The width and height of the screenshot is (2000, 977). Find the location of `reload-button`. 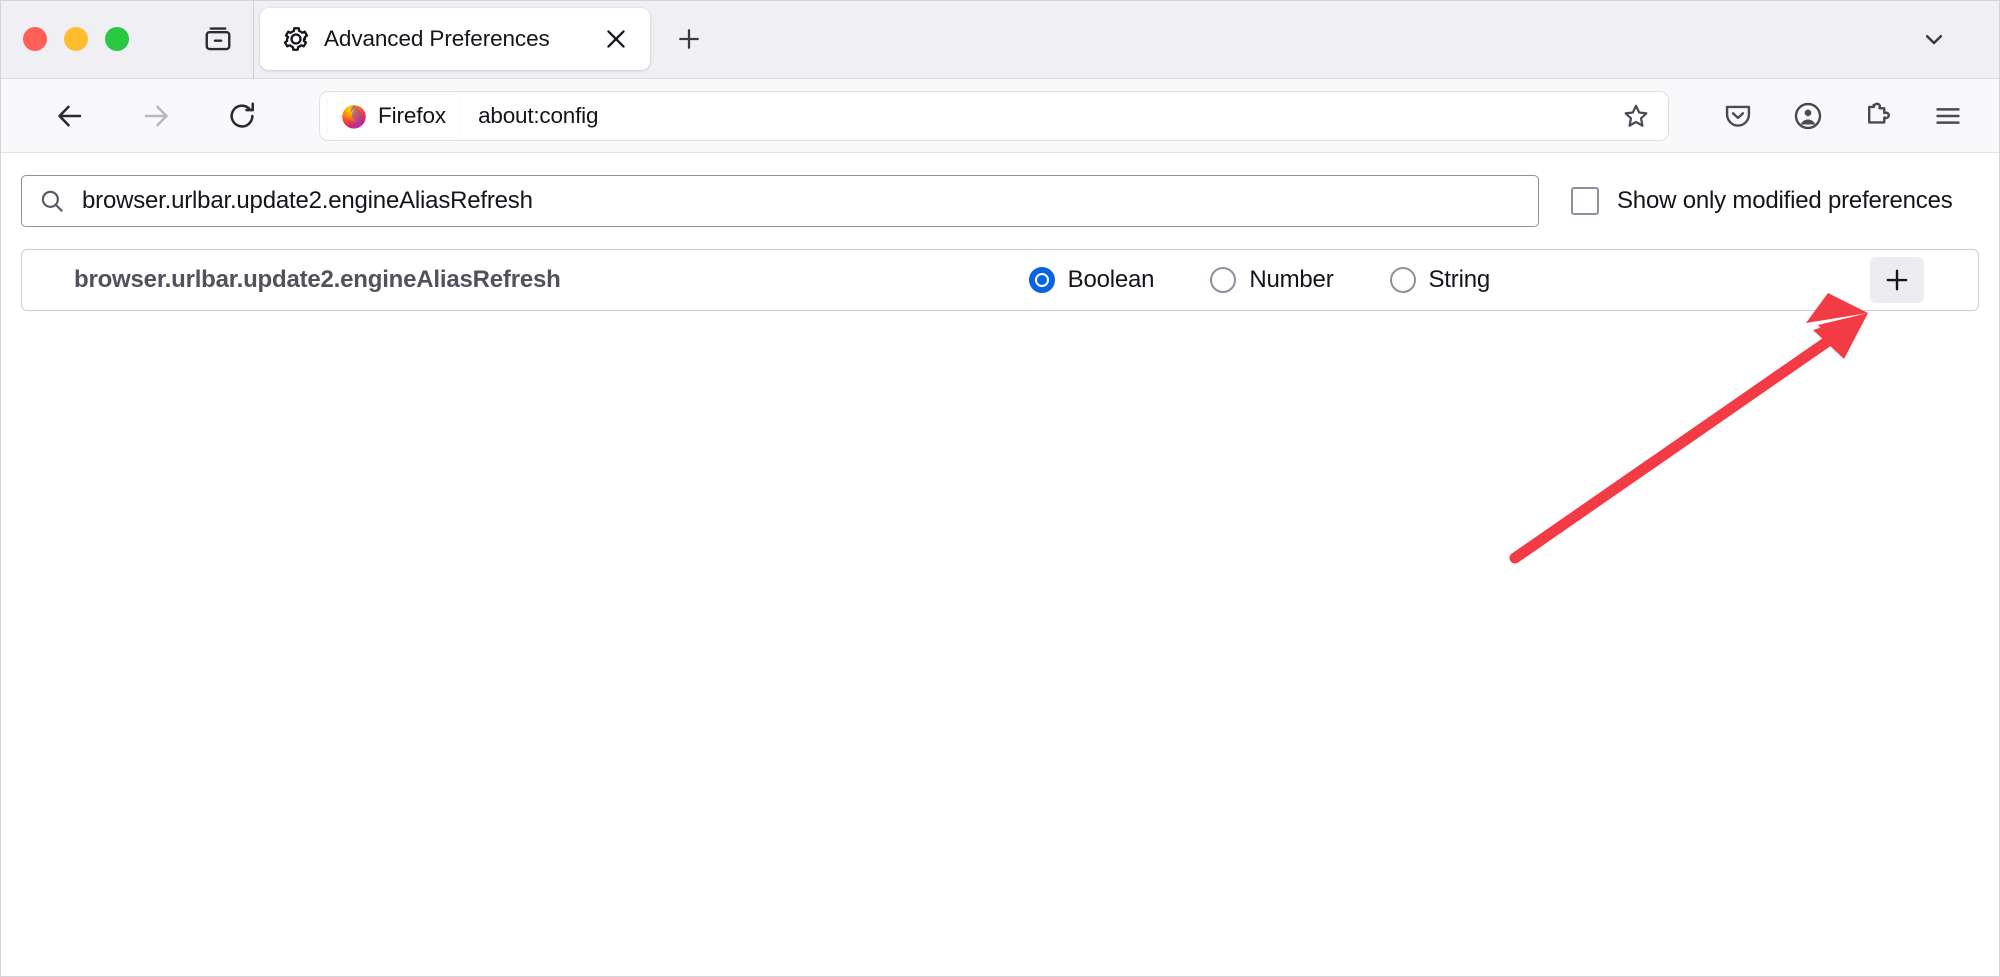

reload-button is located at coordinates (242, 116).